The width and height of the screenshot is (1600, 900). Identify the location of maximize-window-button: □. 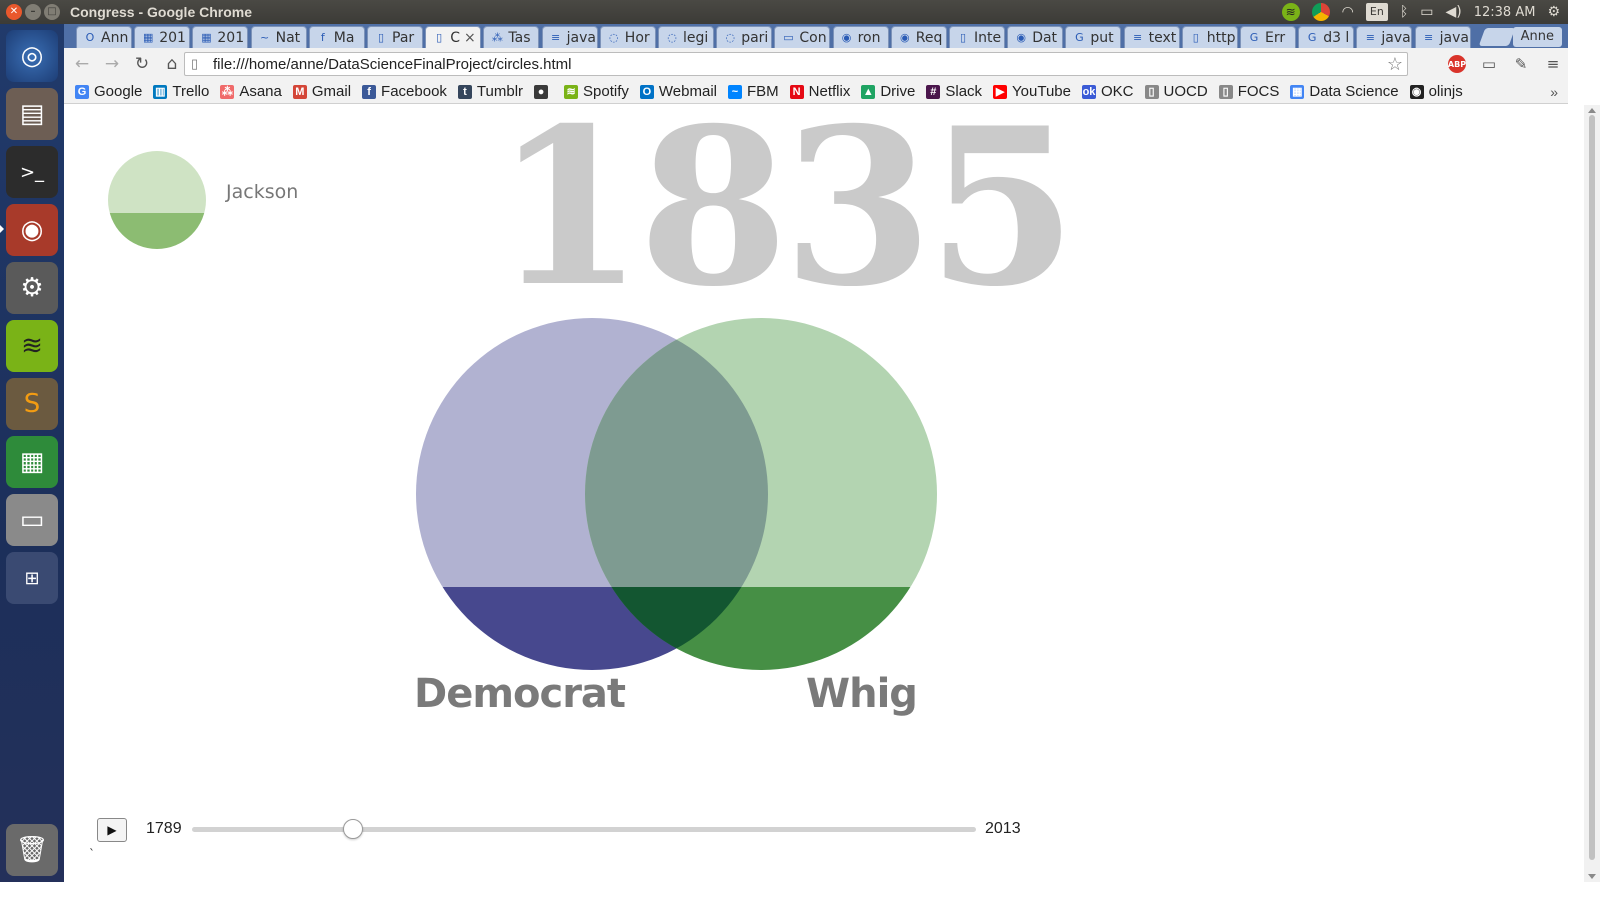
(52, 12).